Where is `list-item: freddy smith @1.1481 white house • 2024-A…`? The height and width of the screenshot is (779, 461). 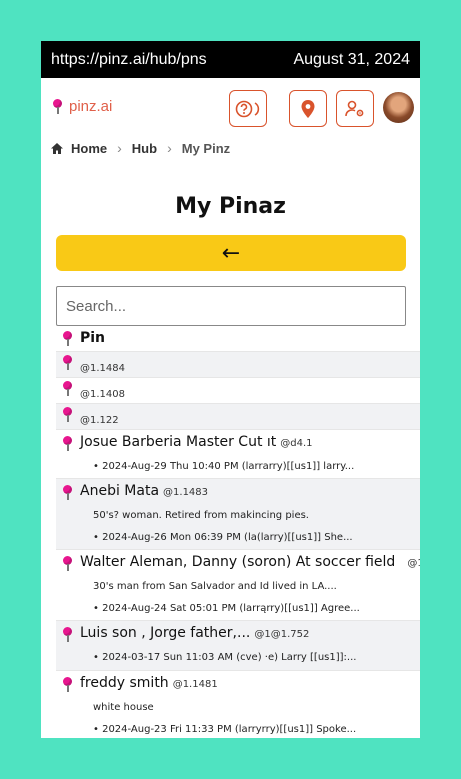 list-item: freddy smith @1.1481 white house • 2024-A… is located at coordinates (238, 704).